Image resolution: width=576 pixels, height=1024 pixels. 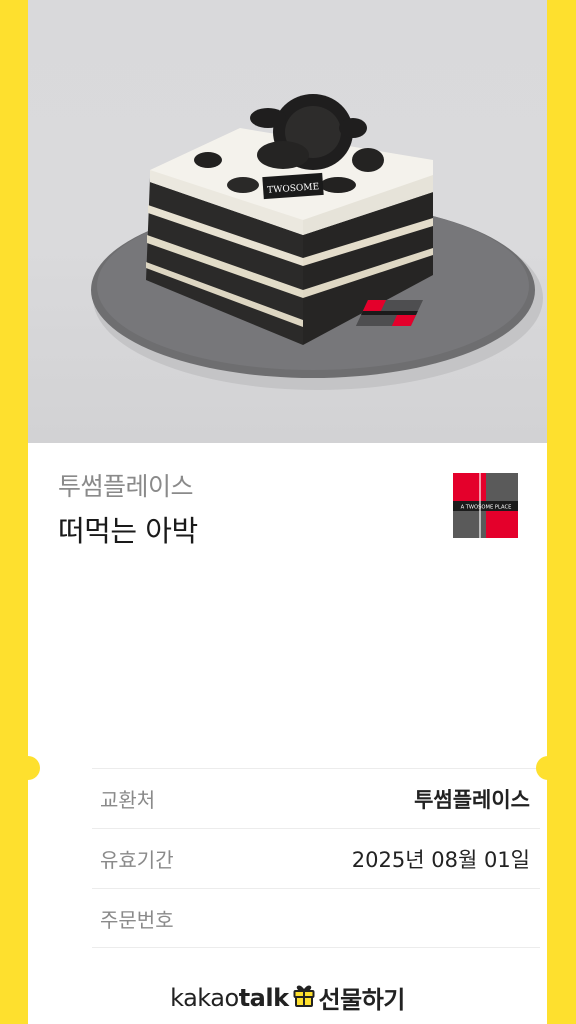 I want to click on gift-label: 선물하기, so click(x=362, y=1000).